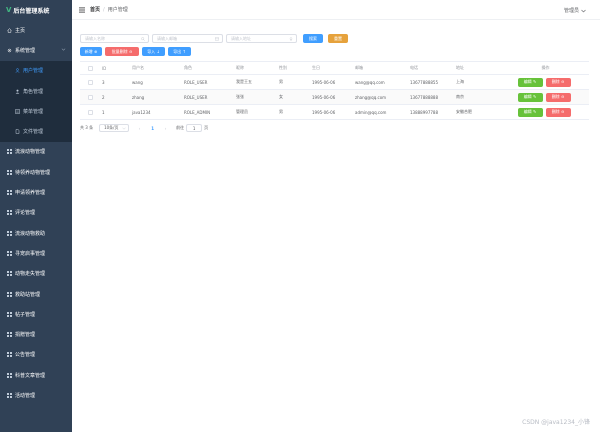 The width and height of the screenshot is (600, 432). I want to click on cell-sex: 男, so click(281, 81).